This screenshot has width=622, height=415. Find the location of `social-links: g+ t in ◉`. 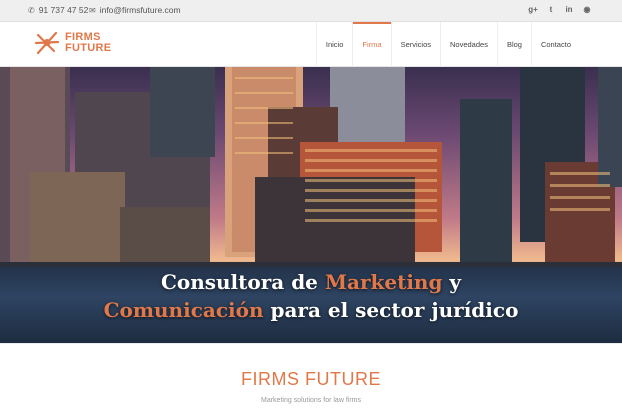

social-links: g+ t in ◉ is located at coordinates (560, 9).